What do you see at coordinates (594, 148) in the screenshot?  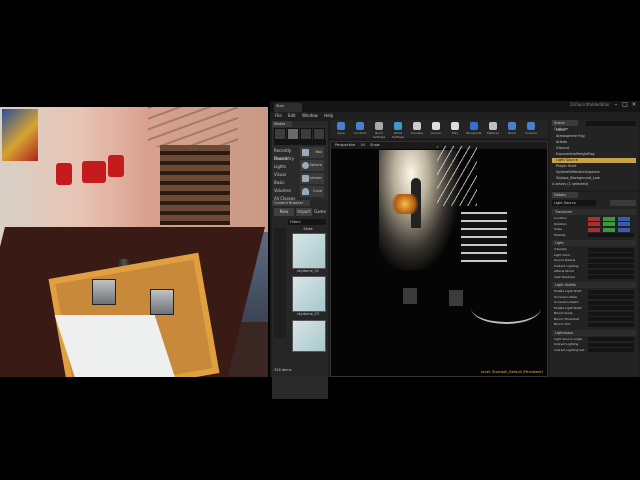 I see `outliner-row: Ground` at bounding box center [594, 148].